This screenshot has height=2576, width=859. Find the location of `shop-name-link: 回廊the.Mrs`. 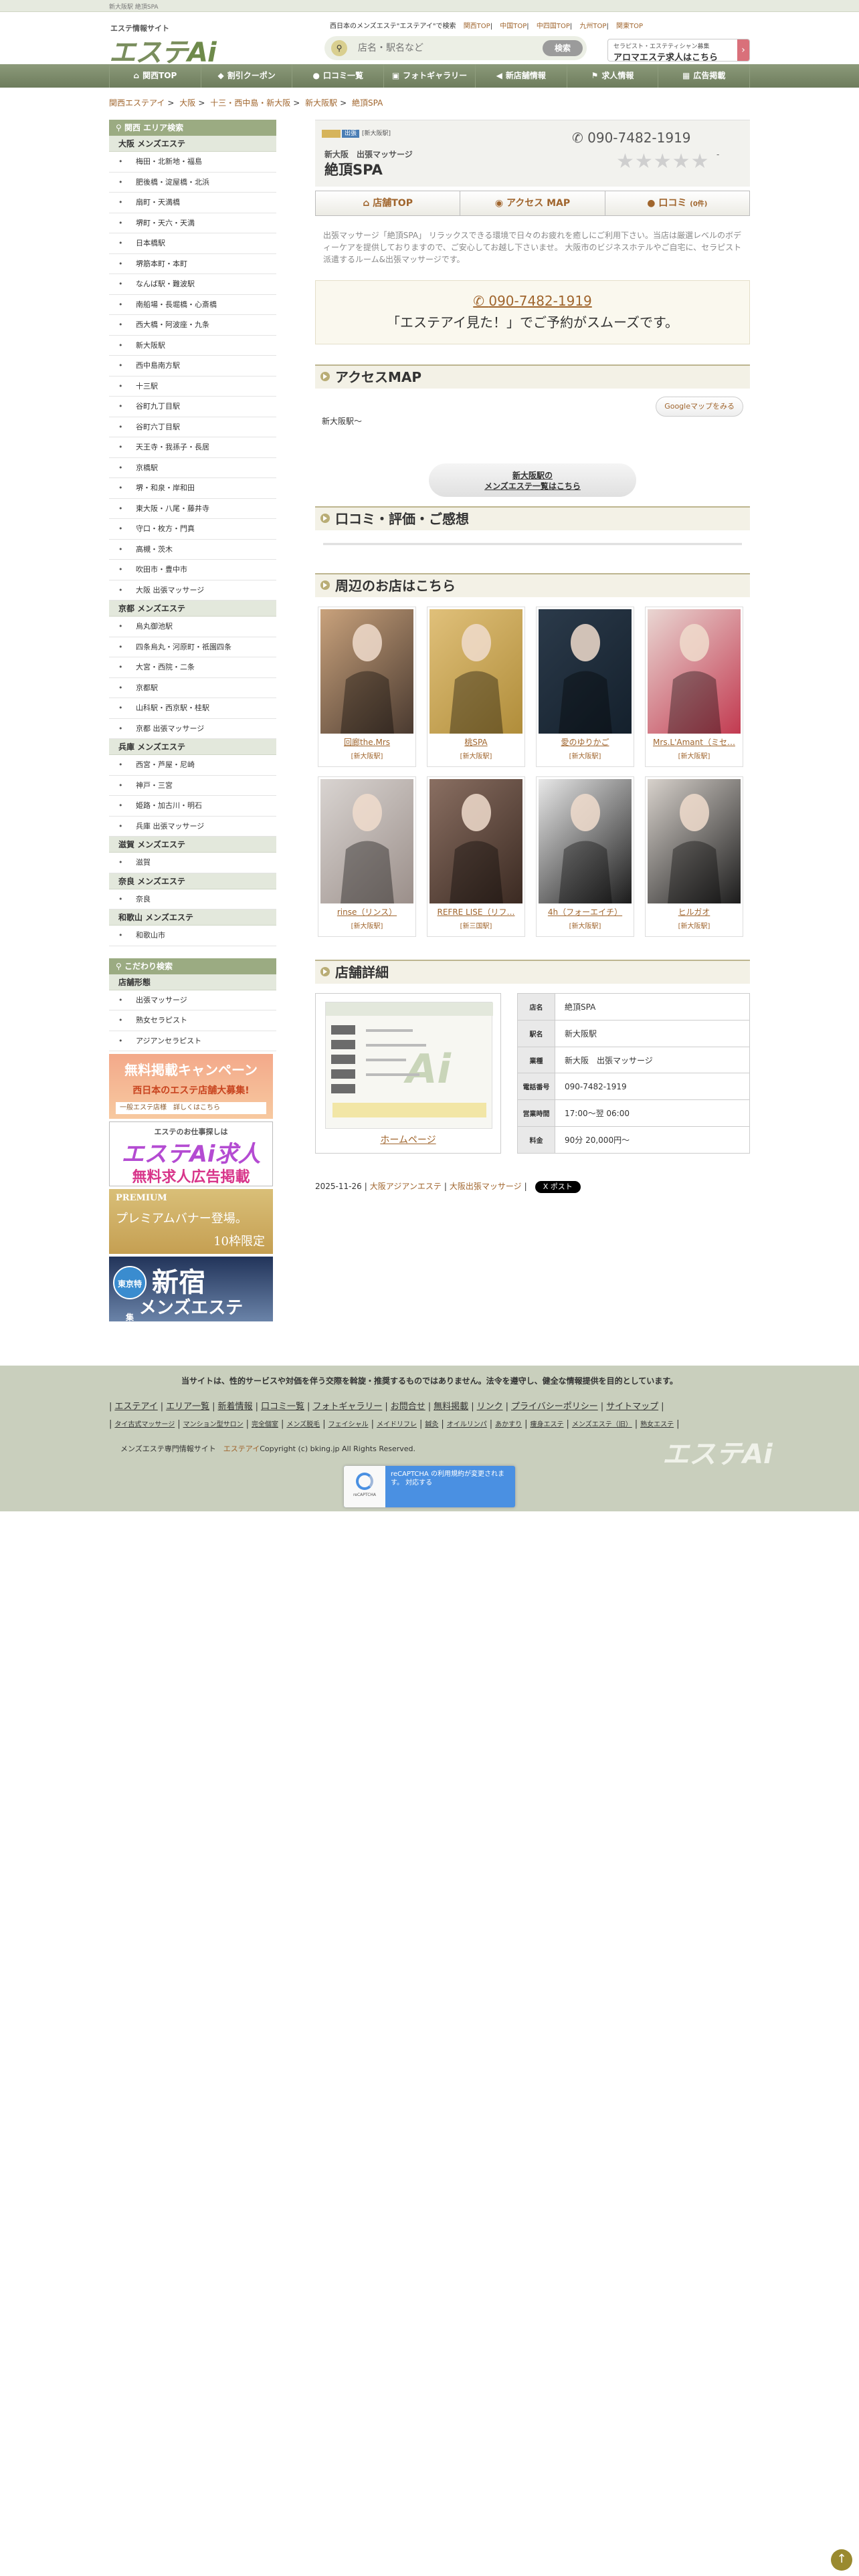

shop-name-link: 回廊the.Mrs is located at coordinates (367, 742).